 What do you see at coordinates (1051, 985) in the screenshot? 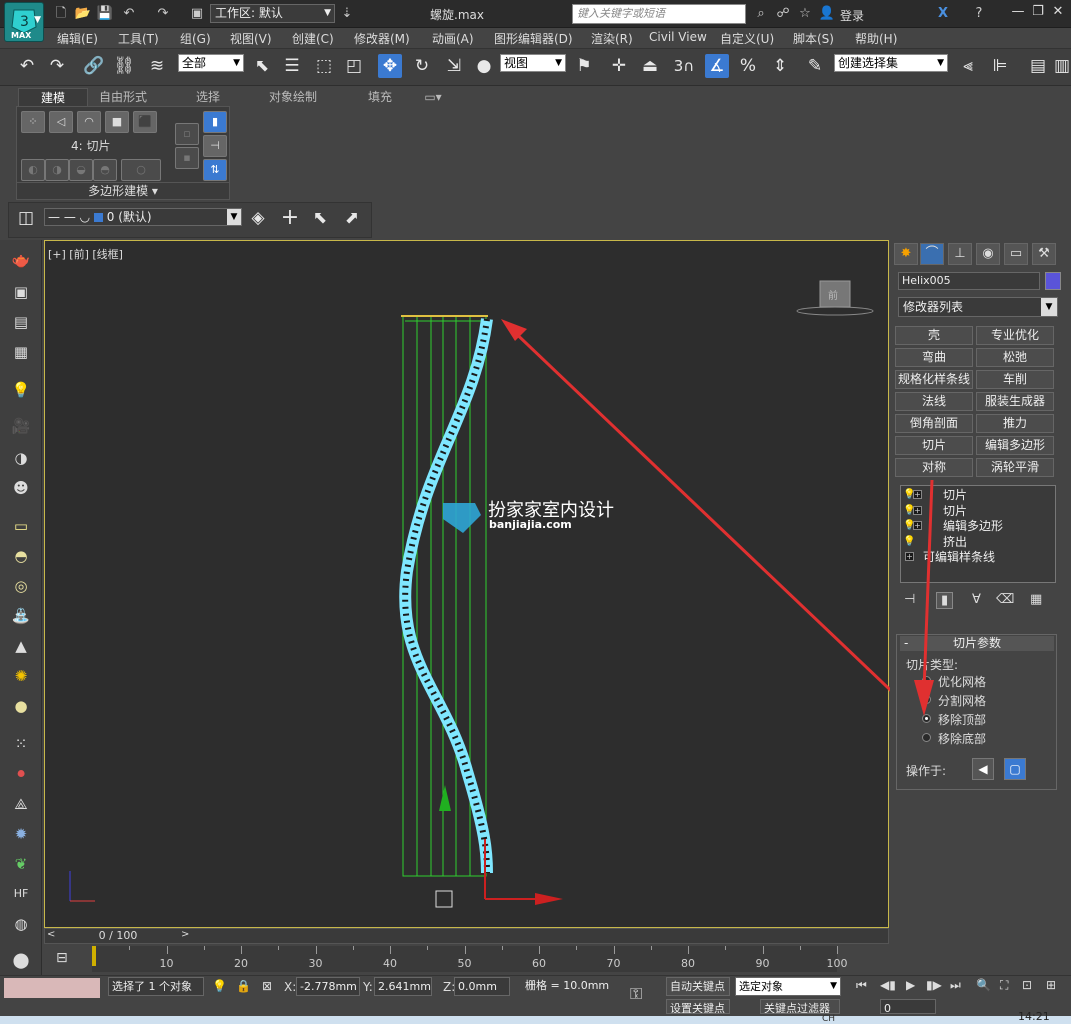
I see `zoom-extents-all-icon: ⊞` at bounding box center [1051, 985].